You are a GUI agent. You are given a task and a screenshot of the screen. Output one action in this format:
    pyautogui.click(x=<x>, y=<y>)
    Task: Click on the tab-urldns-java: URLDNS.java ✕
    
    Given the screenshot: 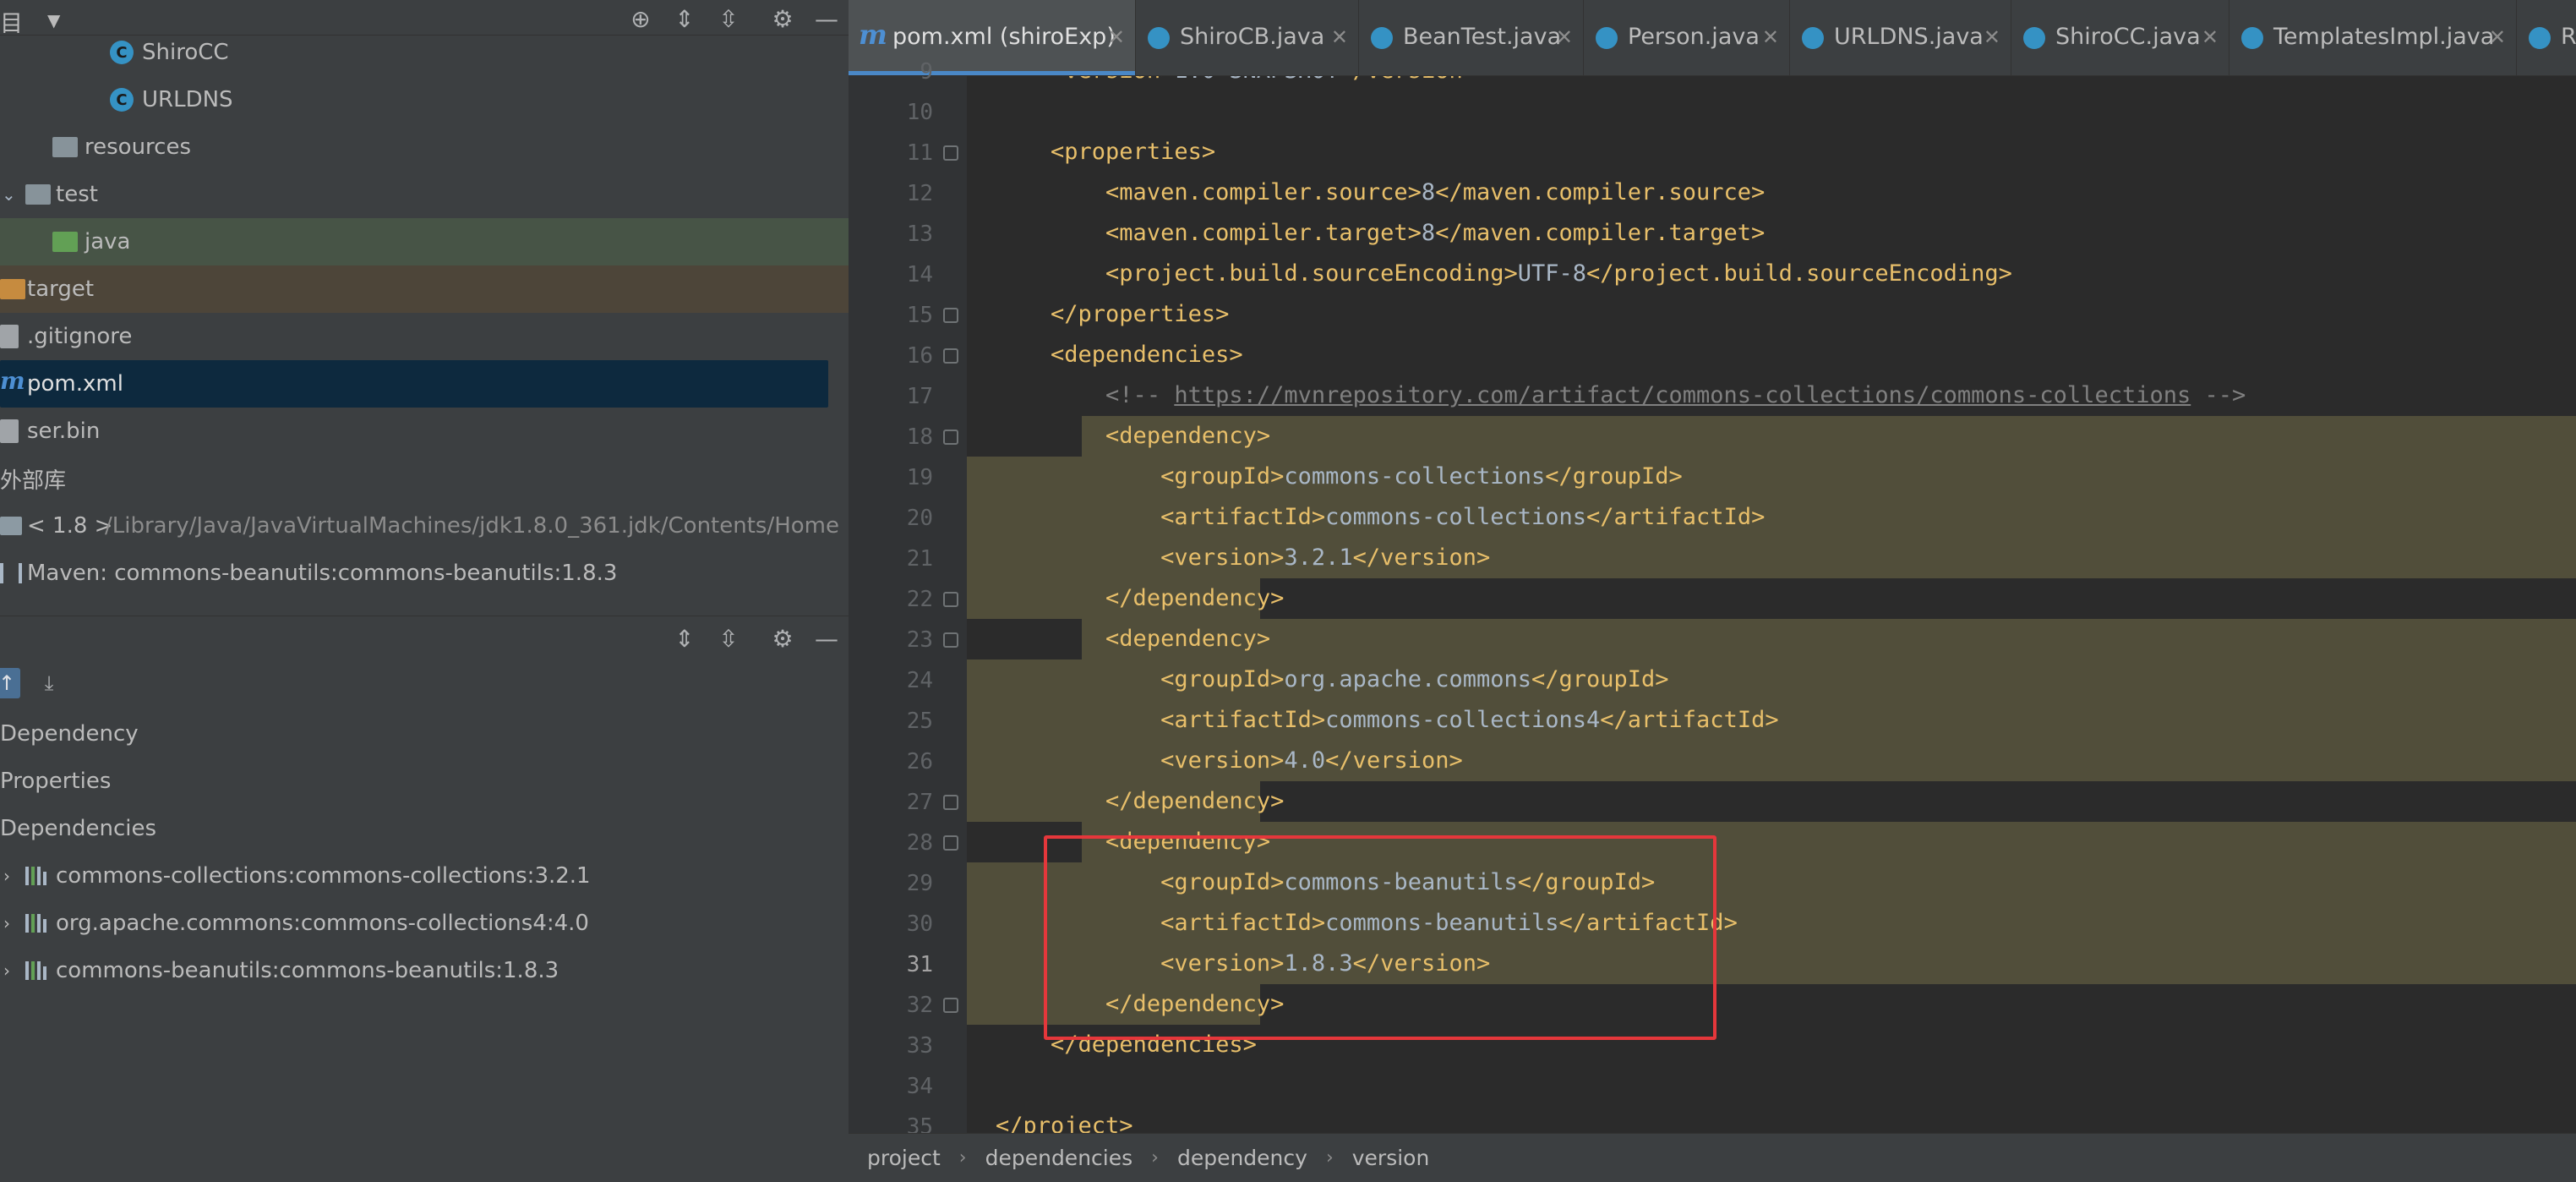 What is the action you would take?
    pyautogui.click(x=1900, y=38)
    